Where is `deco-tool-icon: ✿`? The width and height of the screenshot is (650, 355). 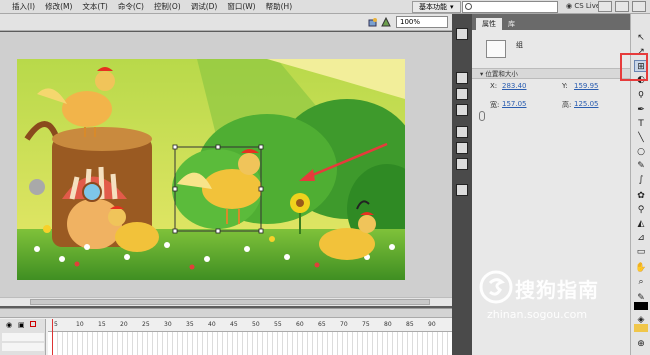
deco-tool-icon: ✿ is located at coordinates (641, 196).